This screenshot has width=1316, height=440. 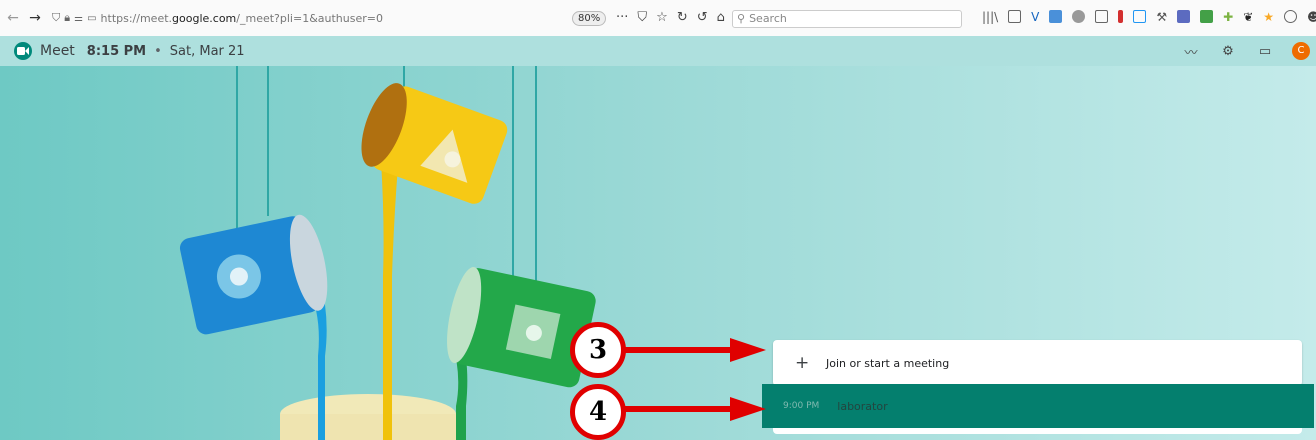 What do you see at coordinates (1015, 16) in the screenshot?
I see `sidebar-icon` at bounding box center [1015, 16].